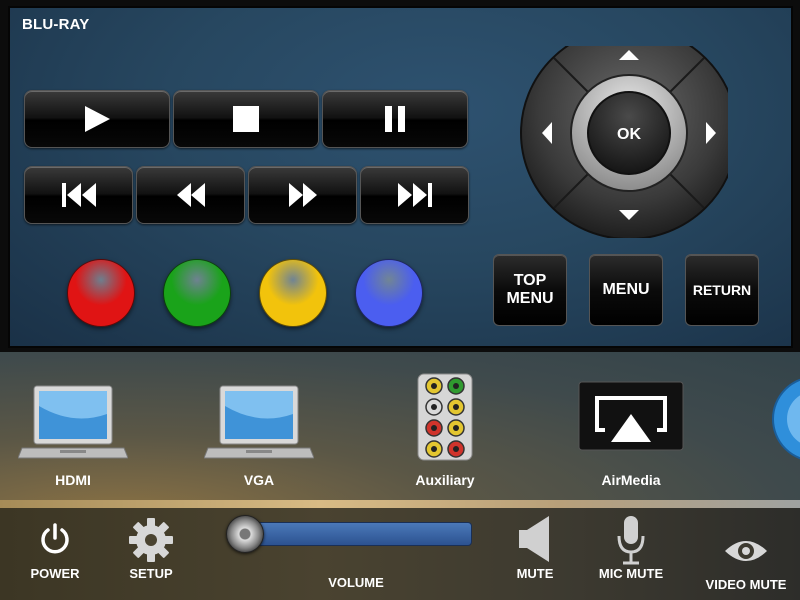 This screenshot has height=600, width=800. Describe the element at coordinates (151, 573) in the screenshot. I see `setup-label: SETUP` at that location.